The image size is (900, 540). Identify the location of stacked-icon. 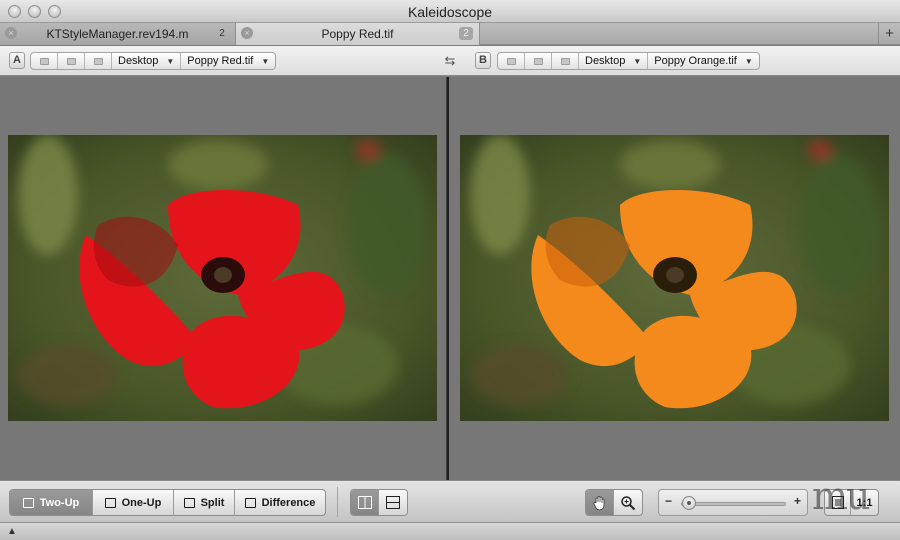
(393, 502).